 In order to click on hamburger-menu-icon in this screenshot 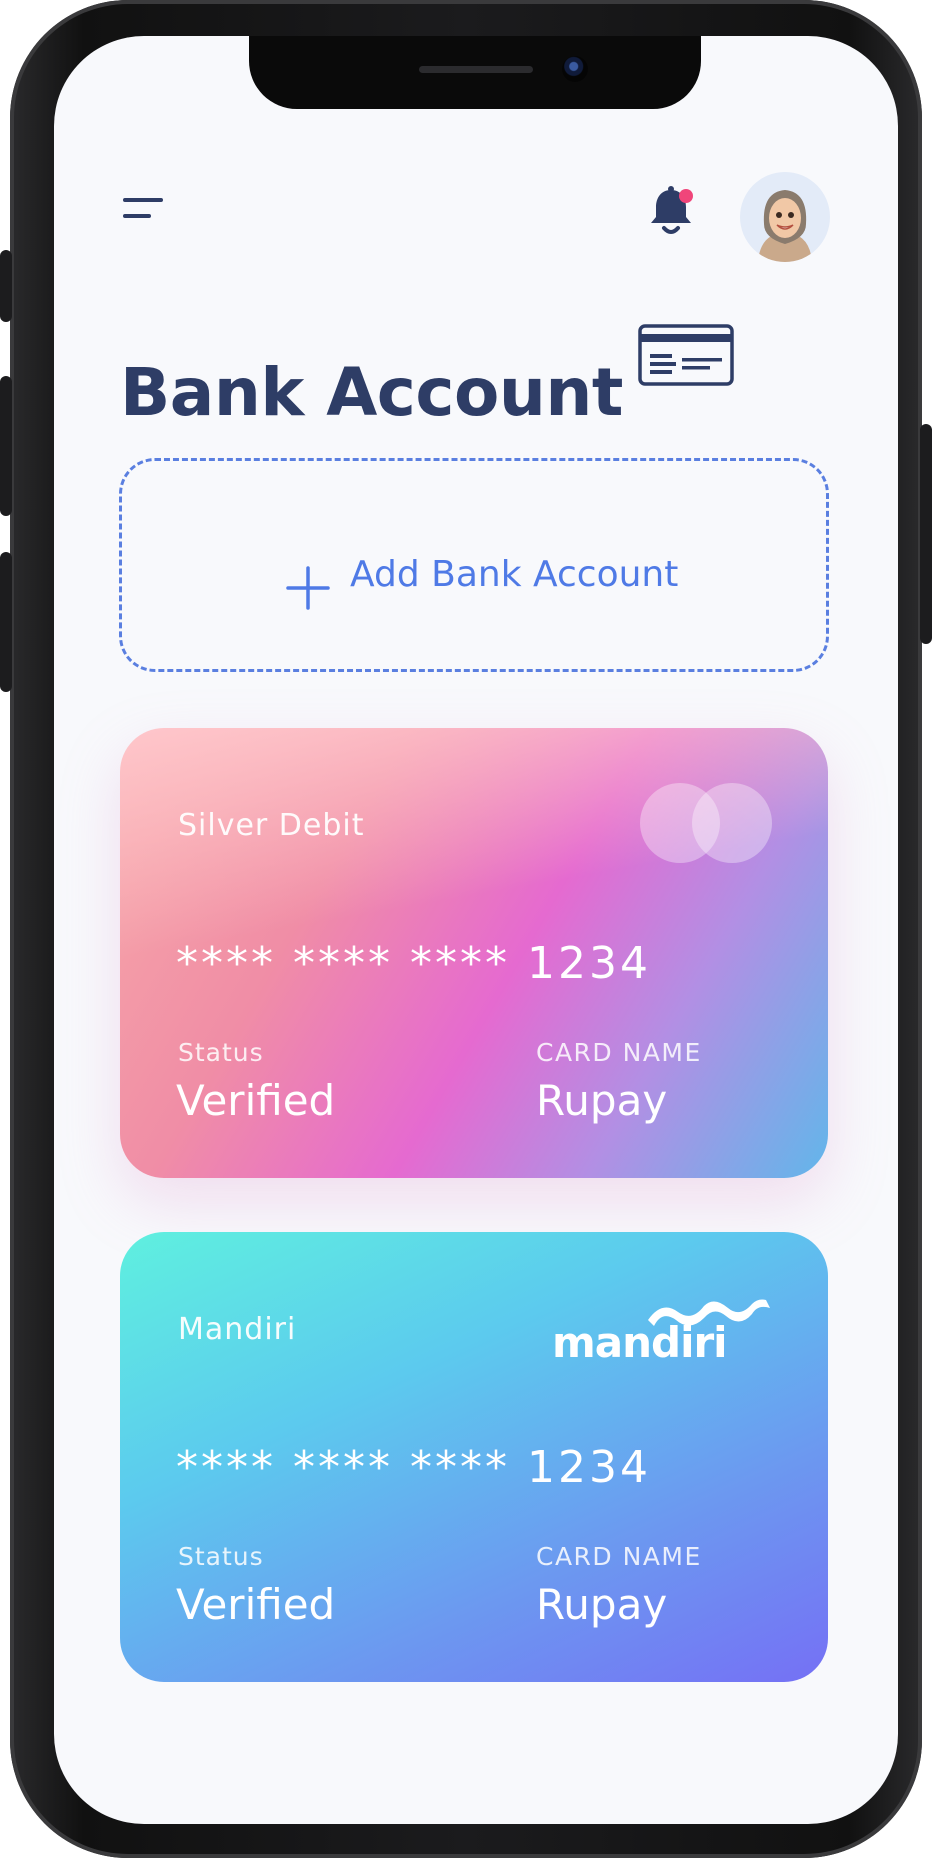, I will do `click(143, 211)`.